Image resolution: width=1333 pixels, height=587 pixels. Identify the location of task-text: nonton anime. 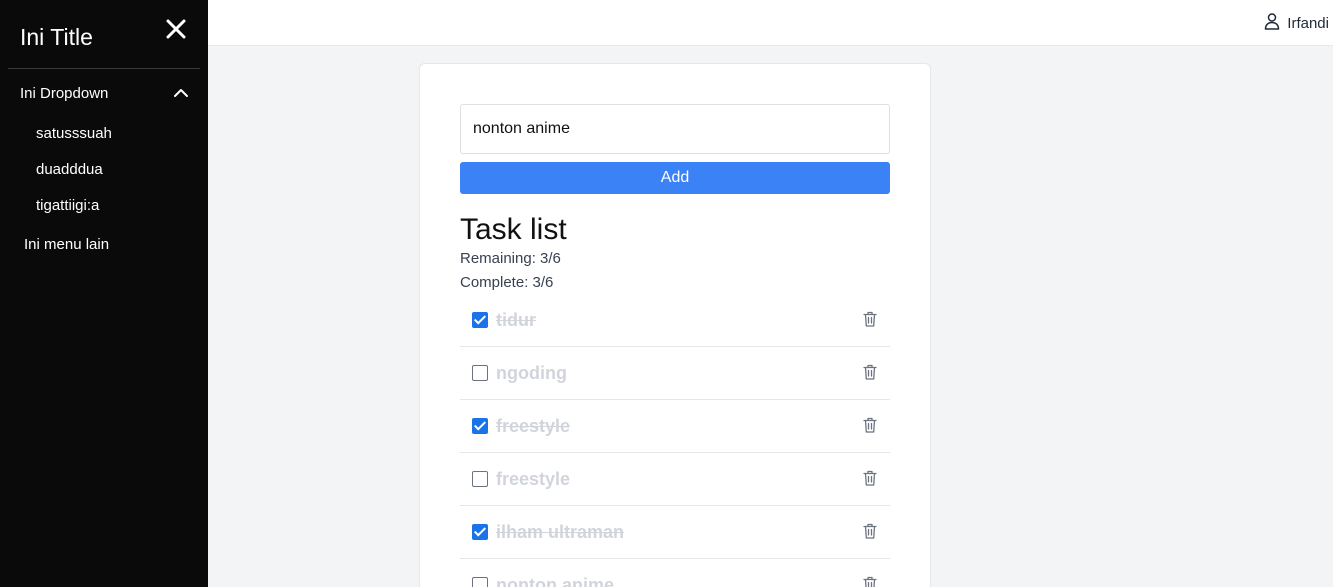
(555, 581).